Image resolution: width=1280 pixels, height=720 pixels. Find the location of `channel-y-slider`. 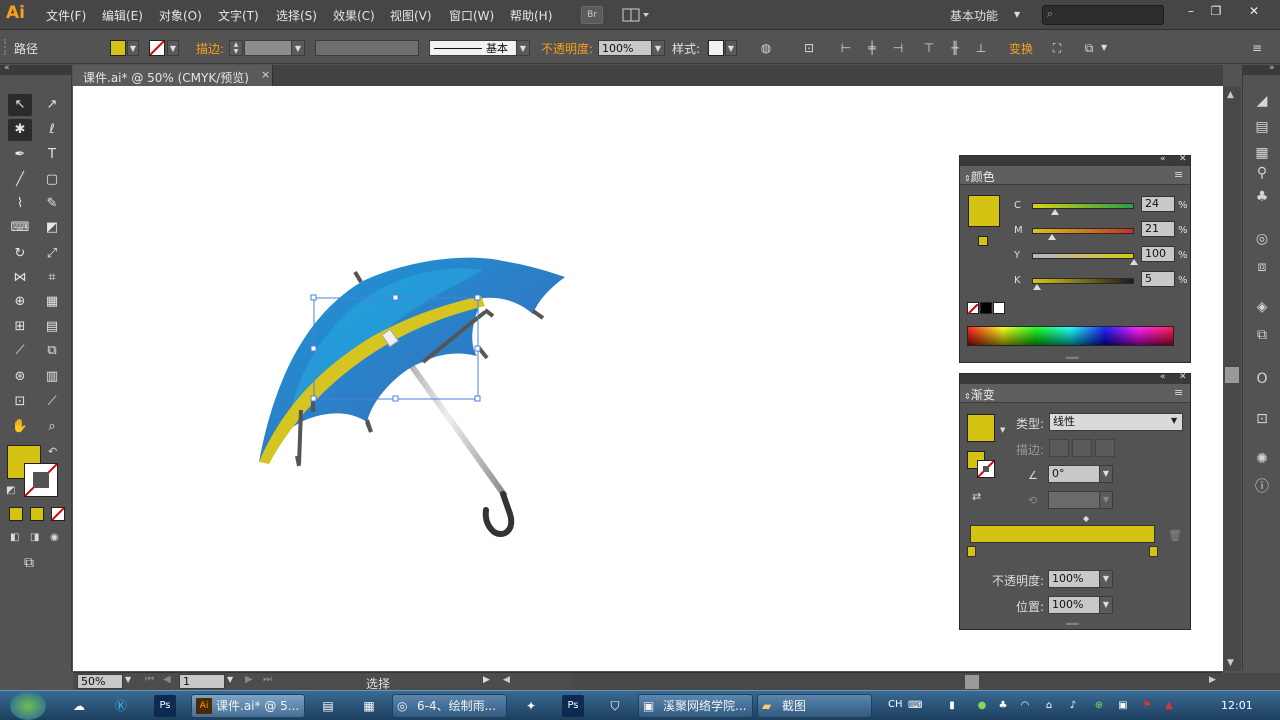

channel-y-slider is located at coordinates (1083, 256).